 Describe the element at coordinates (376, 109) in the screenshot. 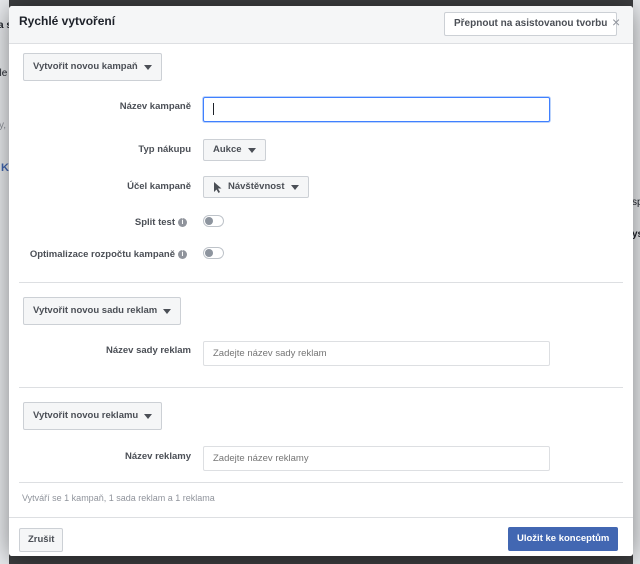

I see `campaign-name-input` at that location.